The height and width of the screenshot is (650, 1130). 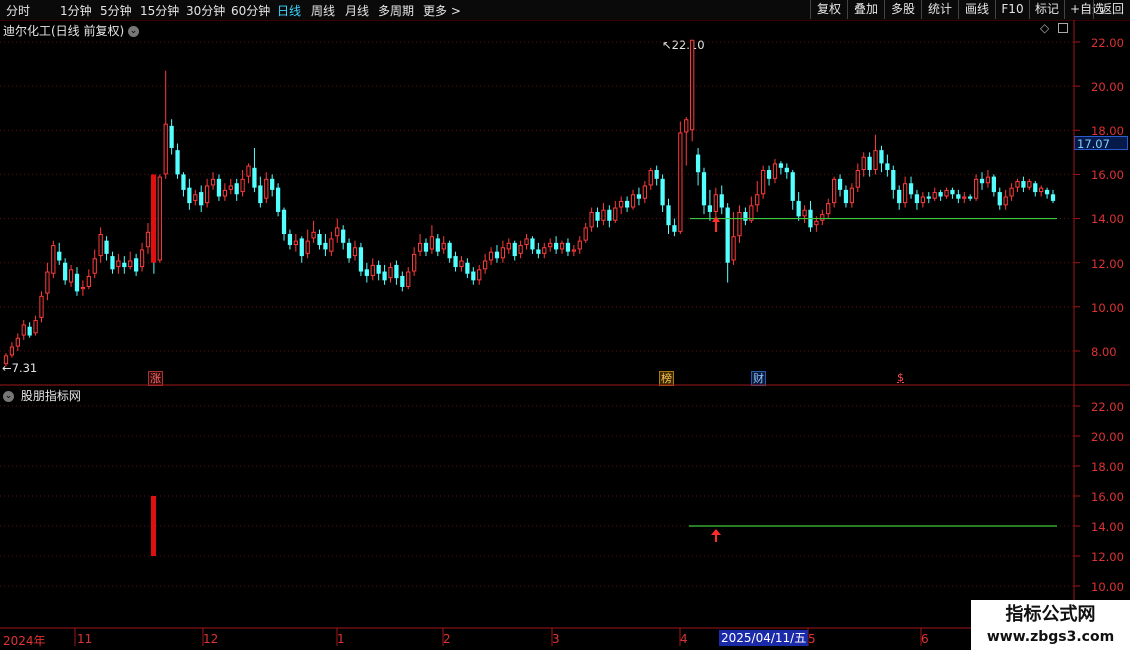 I want to click on x-axis-label: 5, so click(x=812, y=639).